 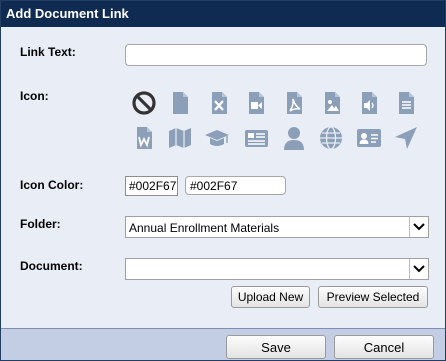 What do you see at coordinates (180, 103) in the screenshot?
I see `document-icon` at bounding box center [180, 103].